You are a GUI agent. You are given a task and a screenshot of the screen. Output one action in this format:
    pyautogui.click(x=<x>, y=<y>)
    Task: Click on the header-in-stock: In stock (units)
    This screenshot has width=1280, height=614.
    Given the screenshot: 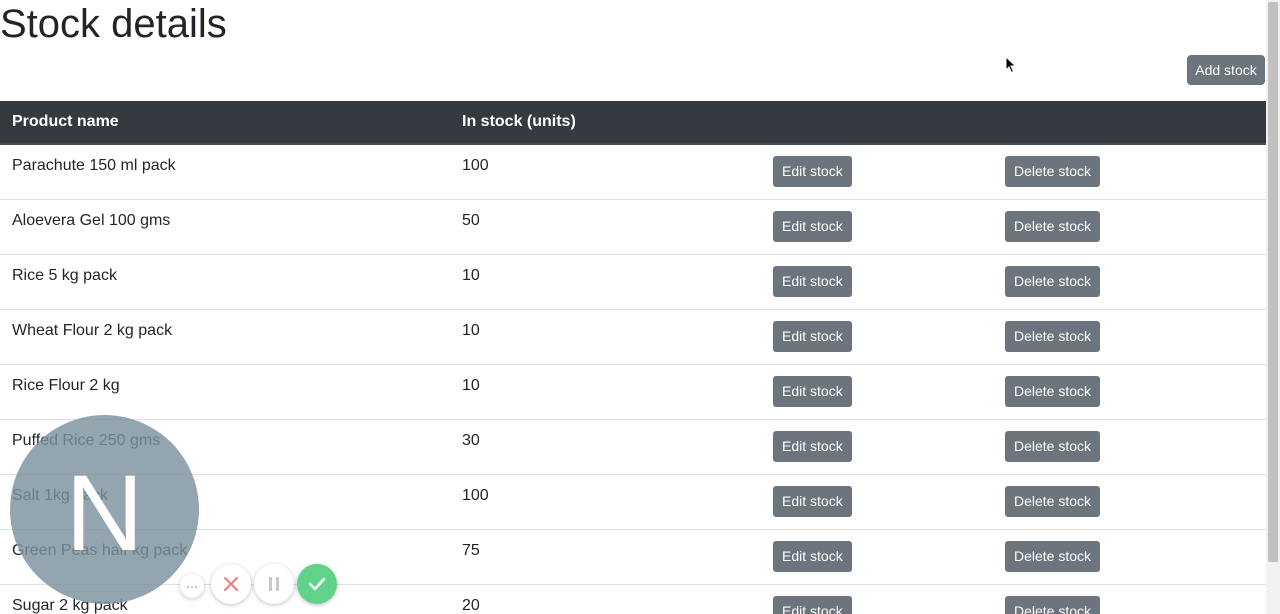 What is the action you would take?
    pyautogui.click(x=605, y=123)
    